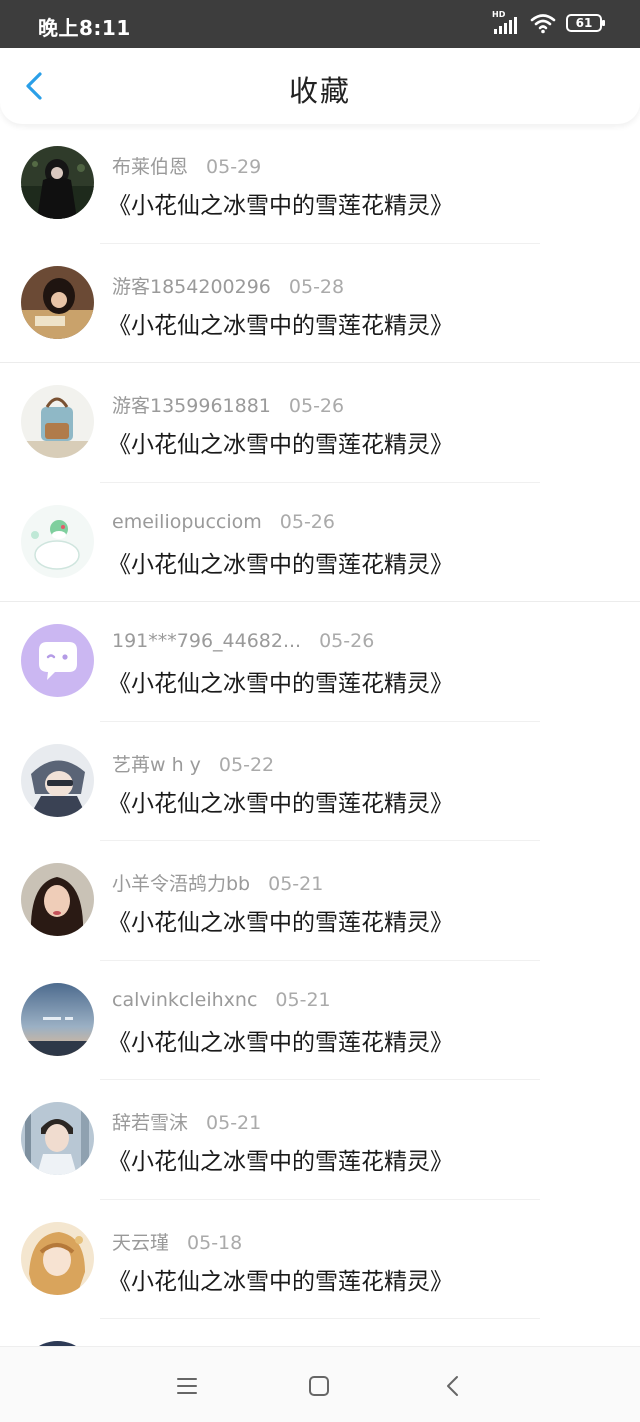 The height and width of the screenshot is (1422, 640). Describe the element at coordinates (246, 764) in the screenshot. I see `item-date: 05-22` at that location.